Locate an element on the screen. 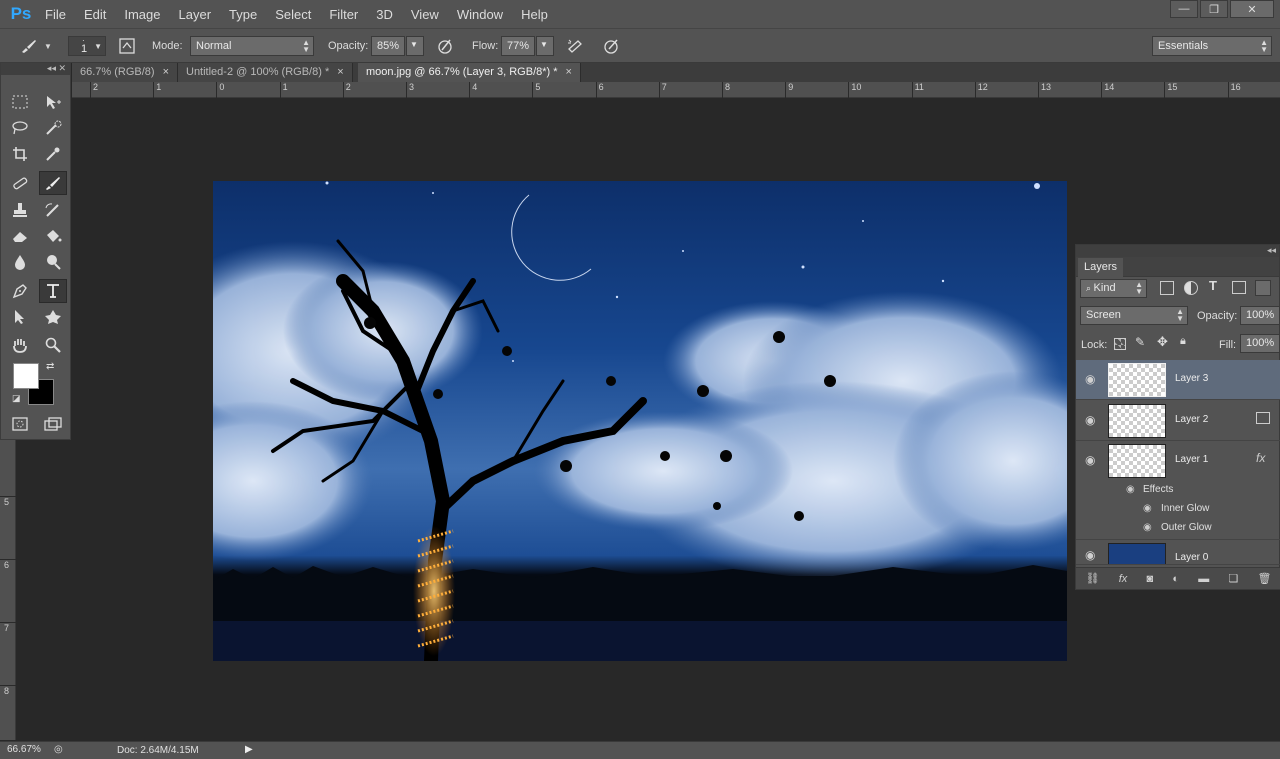  clone-stamp-tool-icon is located at coordinates (20, 210).